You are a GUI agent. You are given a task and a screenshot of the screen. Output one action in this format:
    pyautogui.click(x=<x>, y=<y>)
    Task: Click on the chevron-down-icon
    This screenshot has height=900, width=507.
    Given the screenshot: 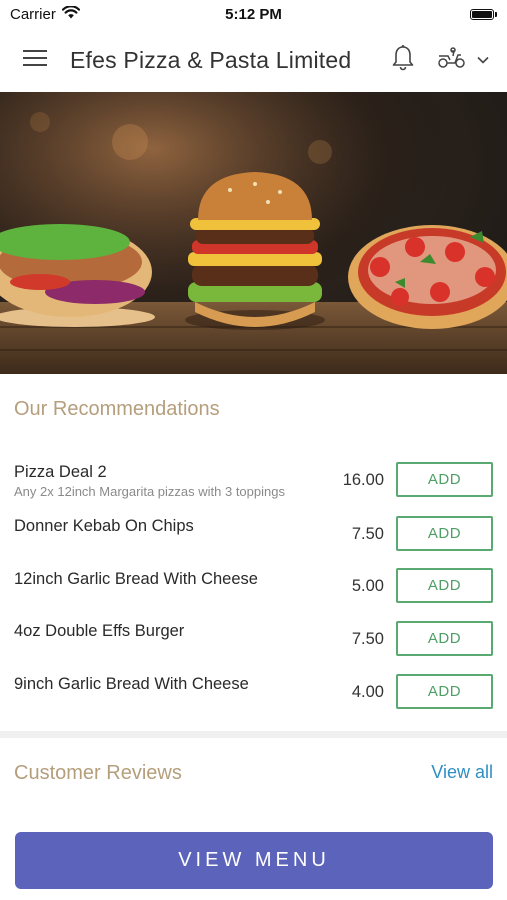 What is the action you would take?
    pyautogui.click(x=483, y=60)
    